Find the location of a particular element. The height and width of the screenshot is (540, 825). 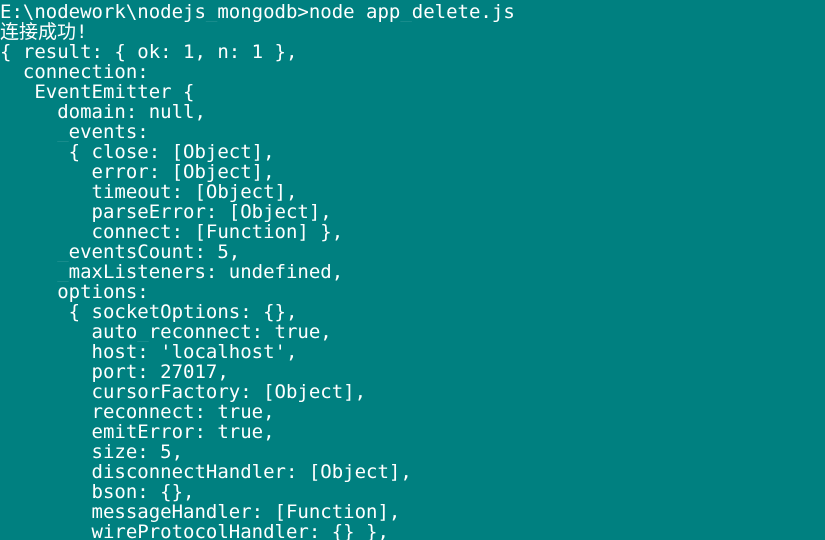

output-line: bson: {}, is located at coordinates (97, 492).